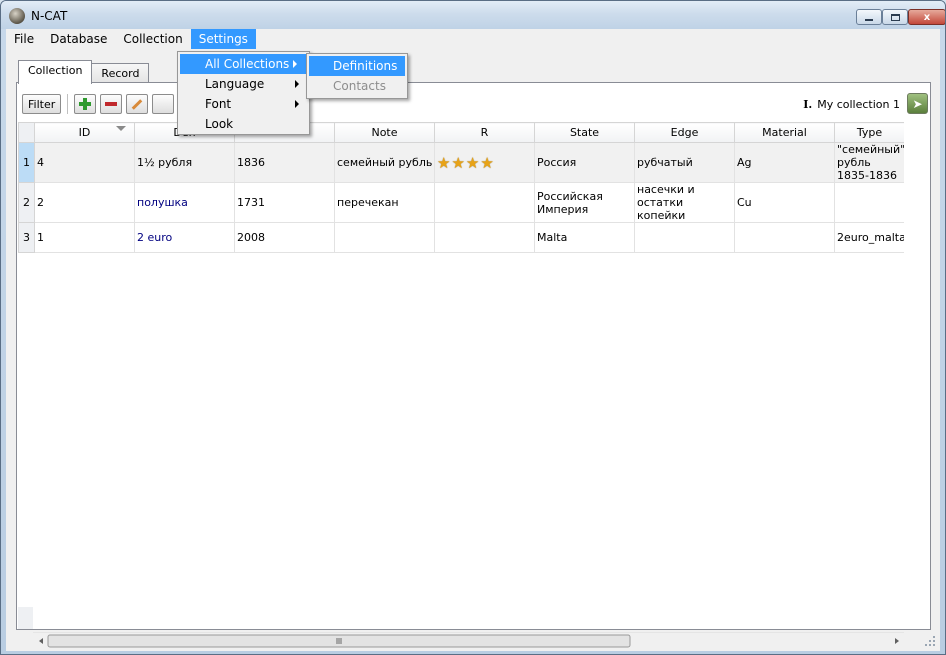 This screenshot has width=946, height=655. What do you see at coordinates (26, 162) in the screenshot?
I see `row-number: 1` at bounding box center [26, 162].